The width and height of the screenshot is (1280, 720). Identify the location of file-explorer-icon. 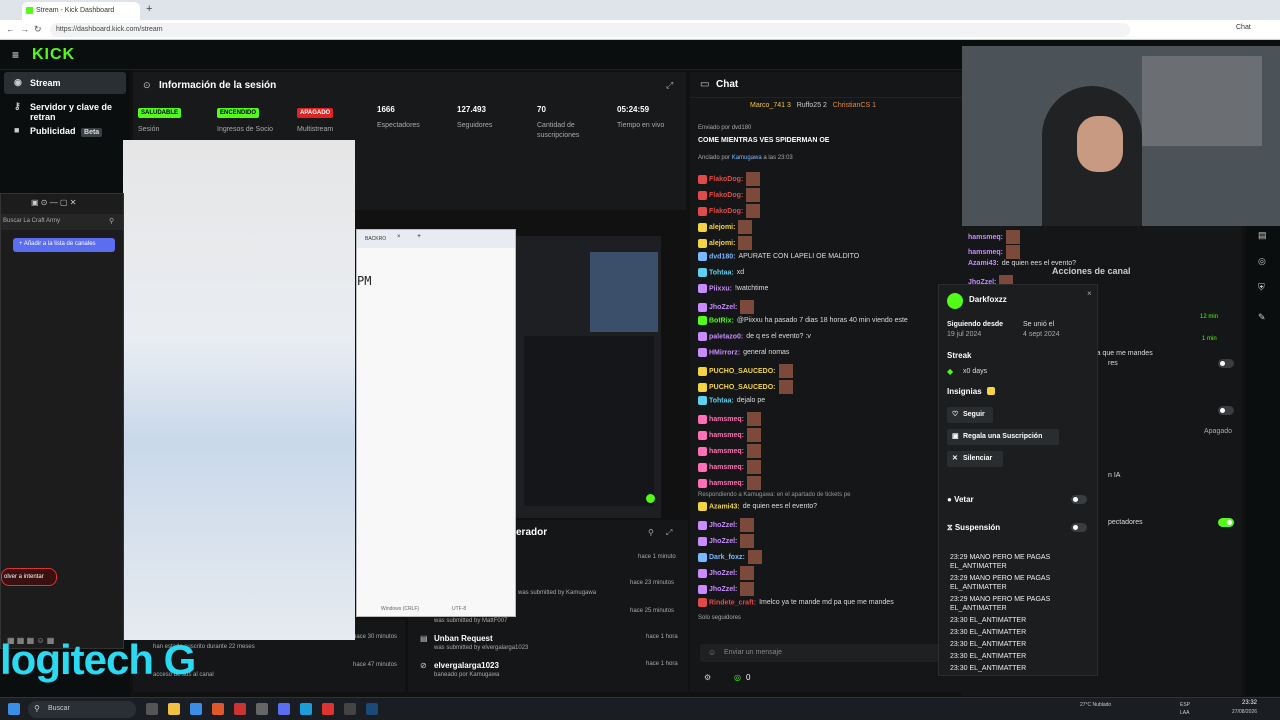
(174, 709).